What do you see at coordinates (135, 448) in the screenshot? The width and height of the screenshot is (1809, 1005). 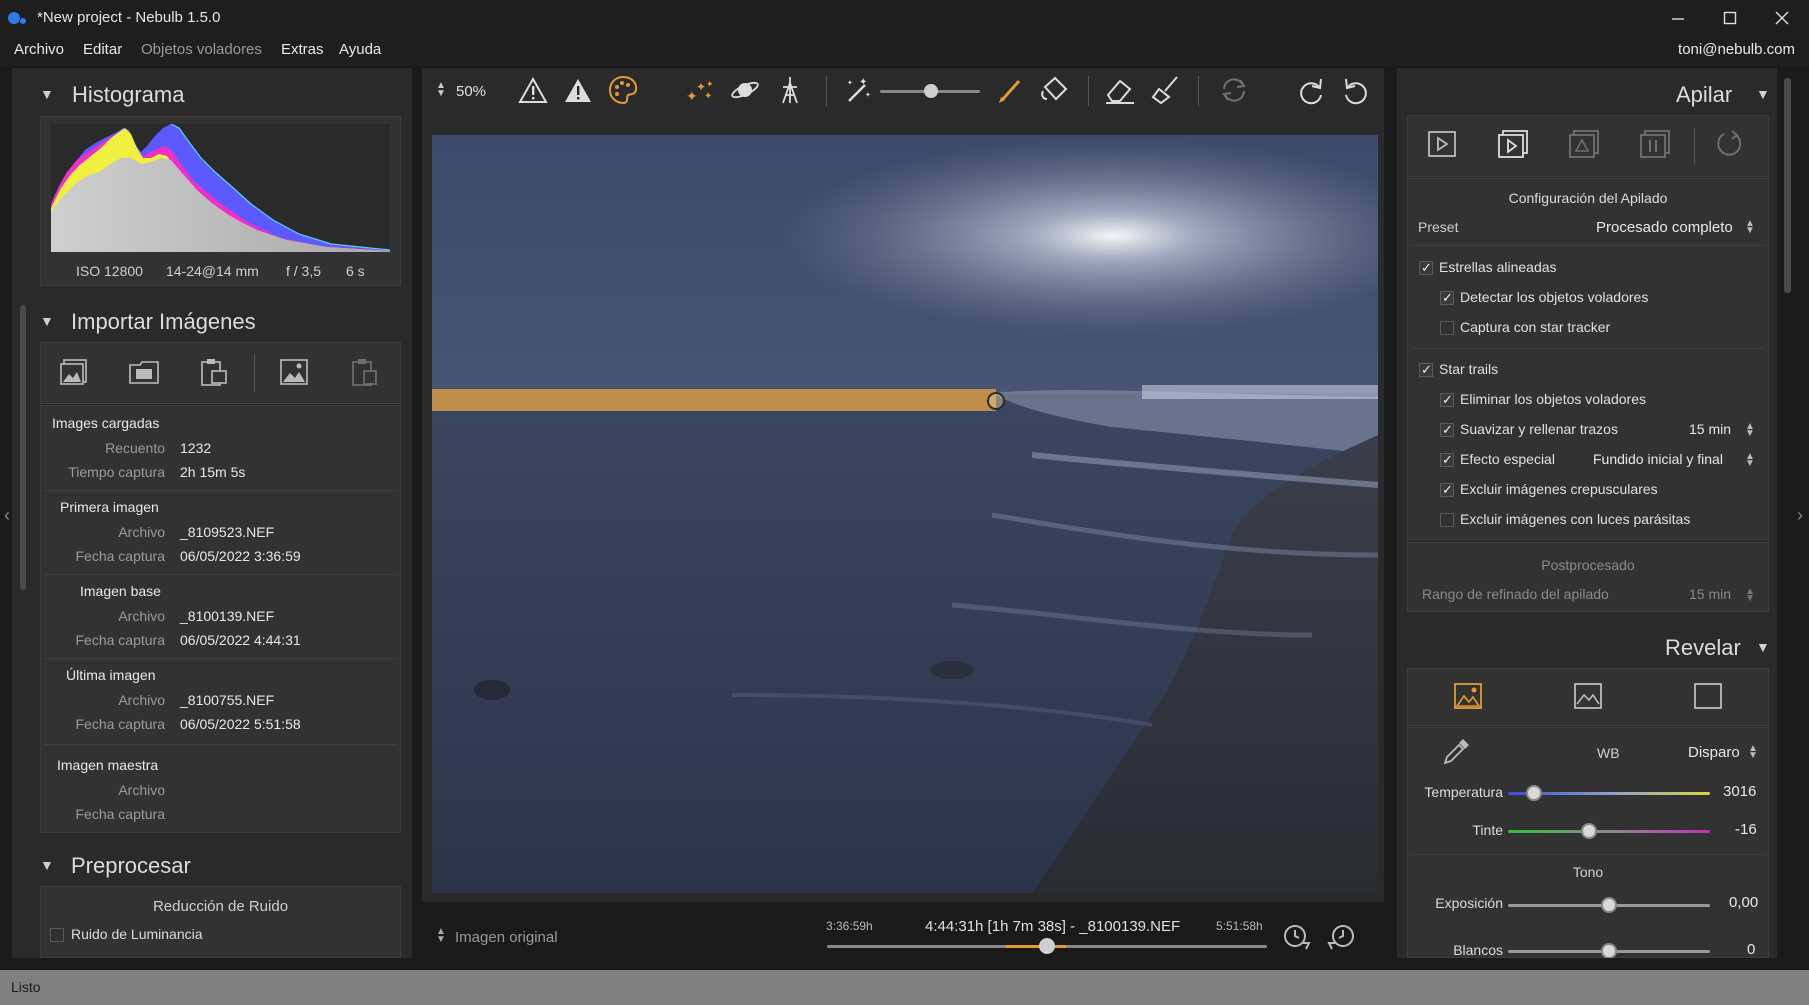 I see `count-label: Recuento` at bounding box center [135, 448].